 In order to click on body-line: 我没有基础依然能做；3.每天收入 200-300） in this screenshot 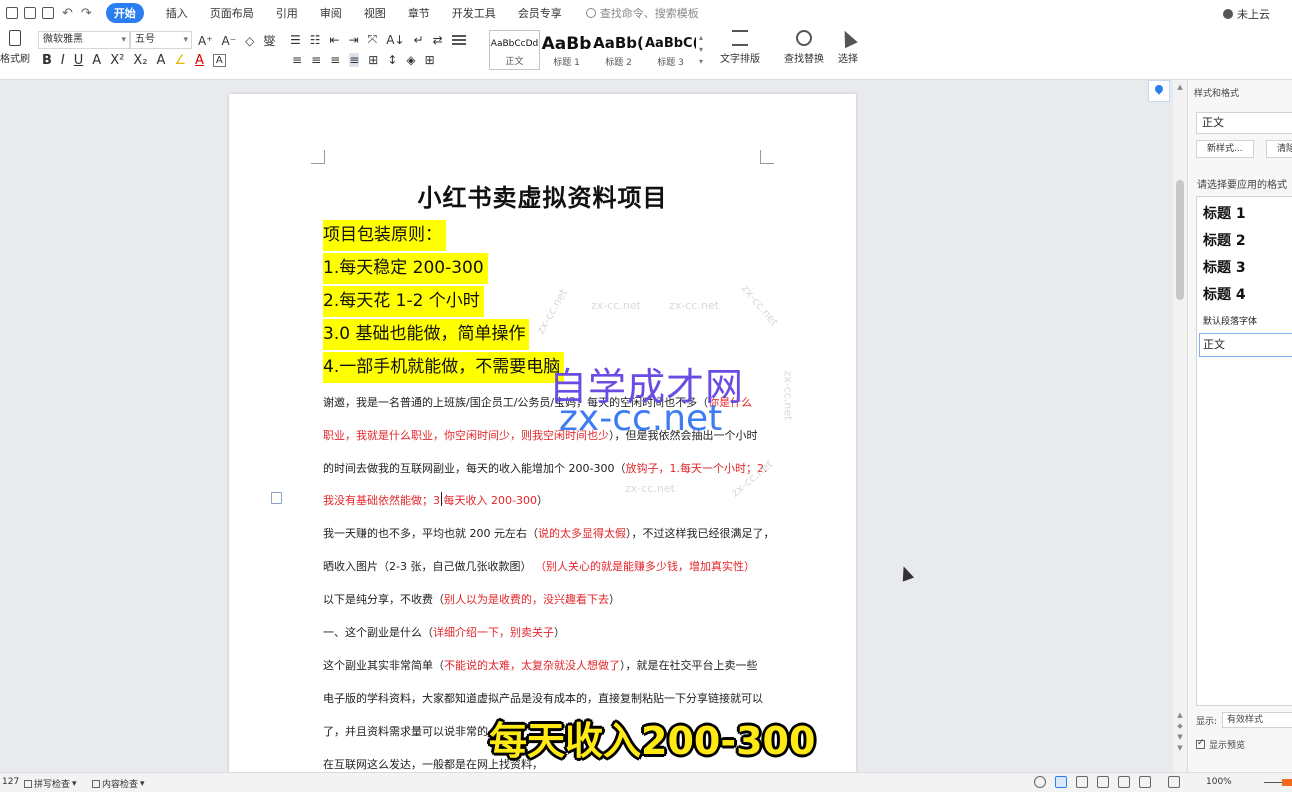, I will do `click(435, 500)`.